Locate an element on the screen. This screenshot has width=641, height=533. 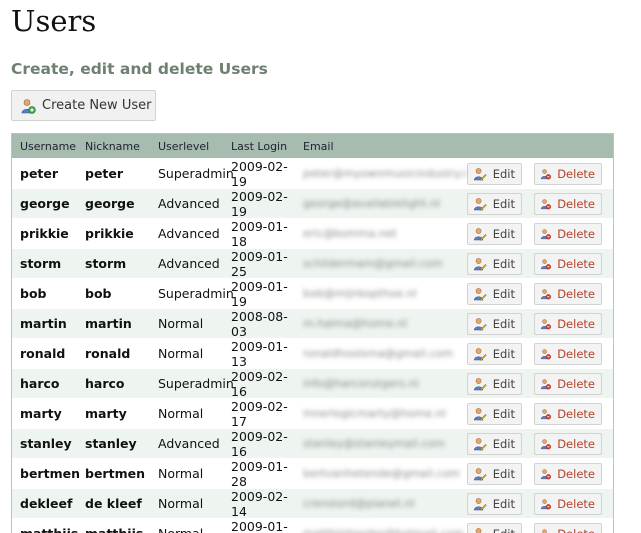
cell-email: info@harcorutgers.nl is located at coordinates (385, 383).